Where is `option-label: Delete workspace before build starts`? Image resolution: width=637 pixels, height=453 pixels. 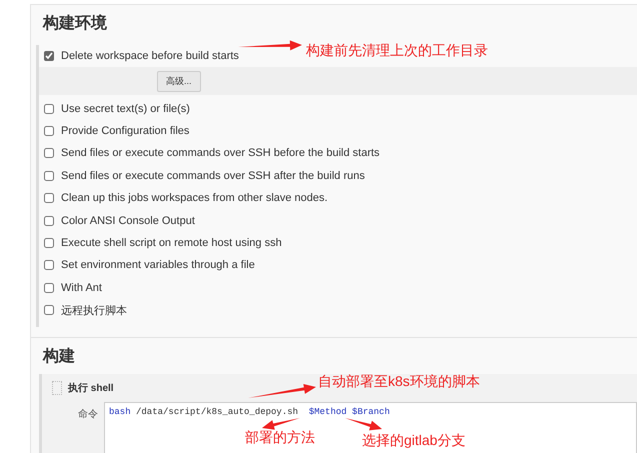 option-label: Delete workspace before build starts is located at coordinates (150, 56).